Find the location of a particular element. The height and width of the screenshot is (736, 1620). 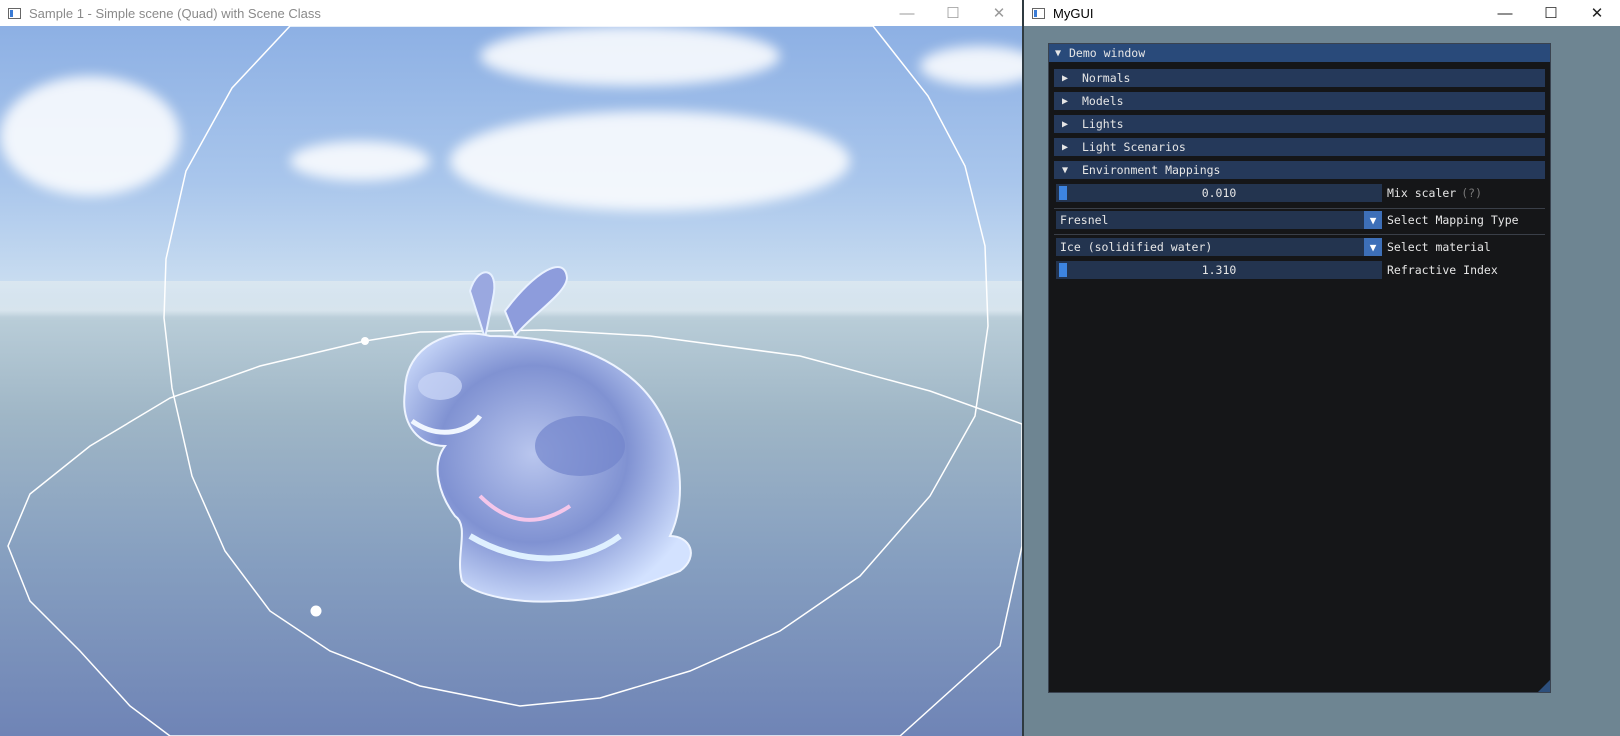

mapping-type-label: Select Mapping Type is located at coordinates (1453, 220).